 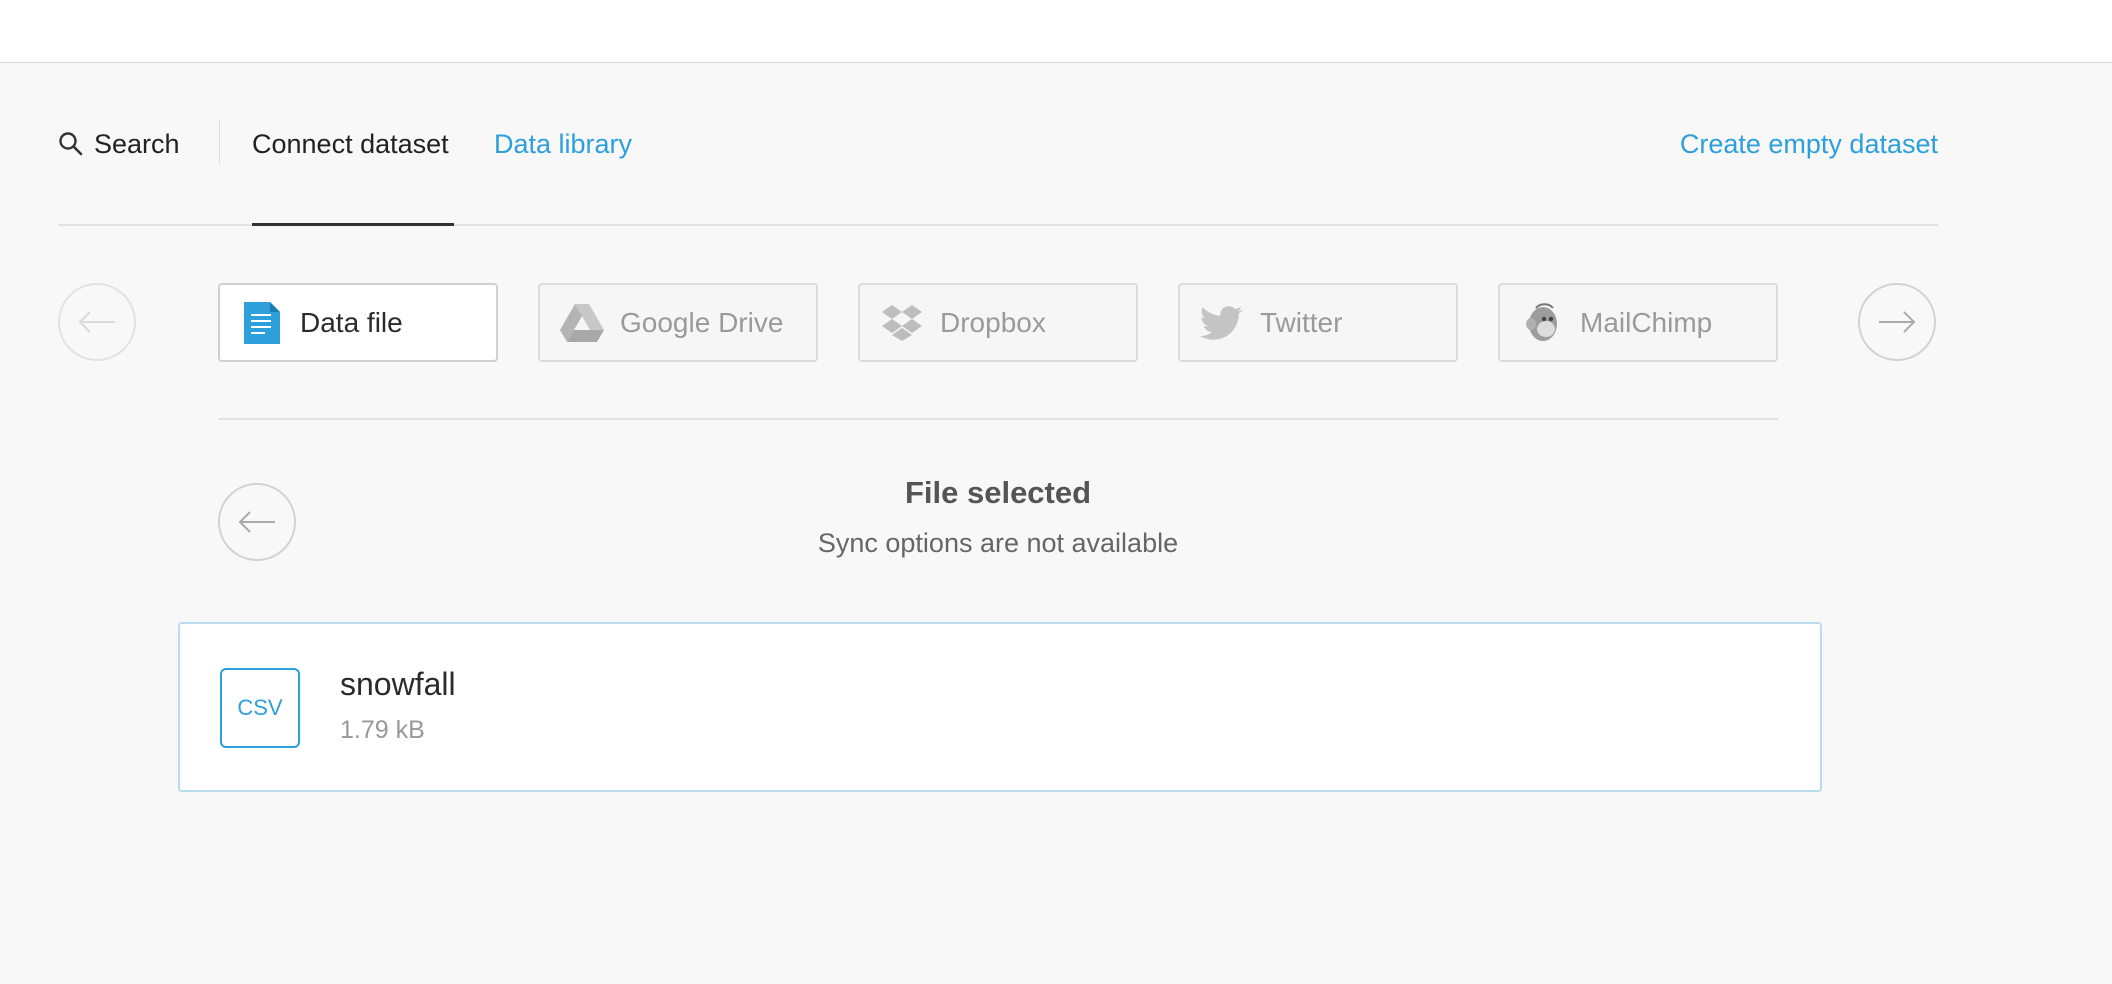 I want to click on selected-file-card: CSV snowfall 1.79 kB, so click(x=1000, y=707).